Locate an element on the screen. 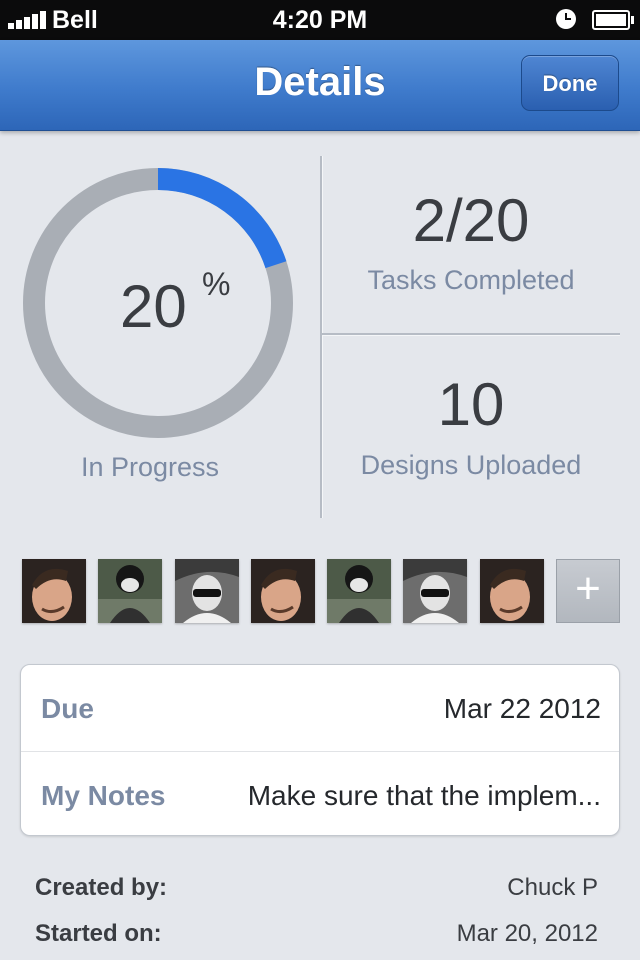 This screenshot has width=640, height=960. done-button: Done is located at coordinates (570, 83).